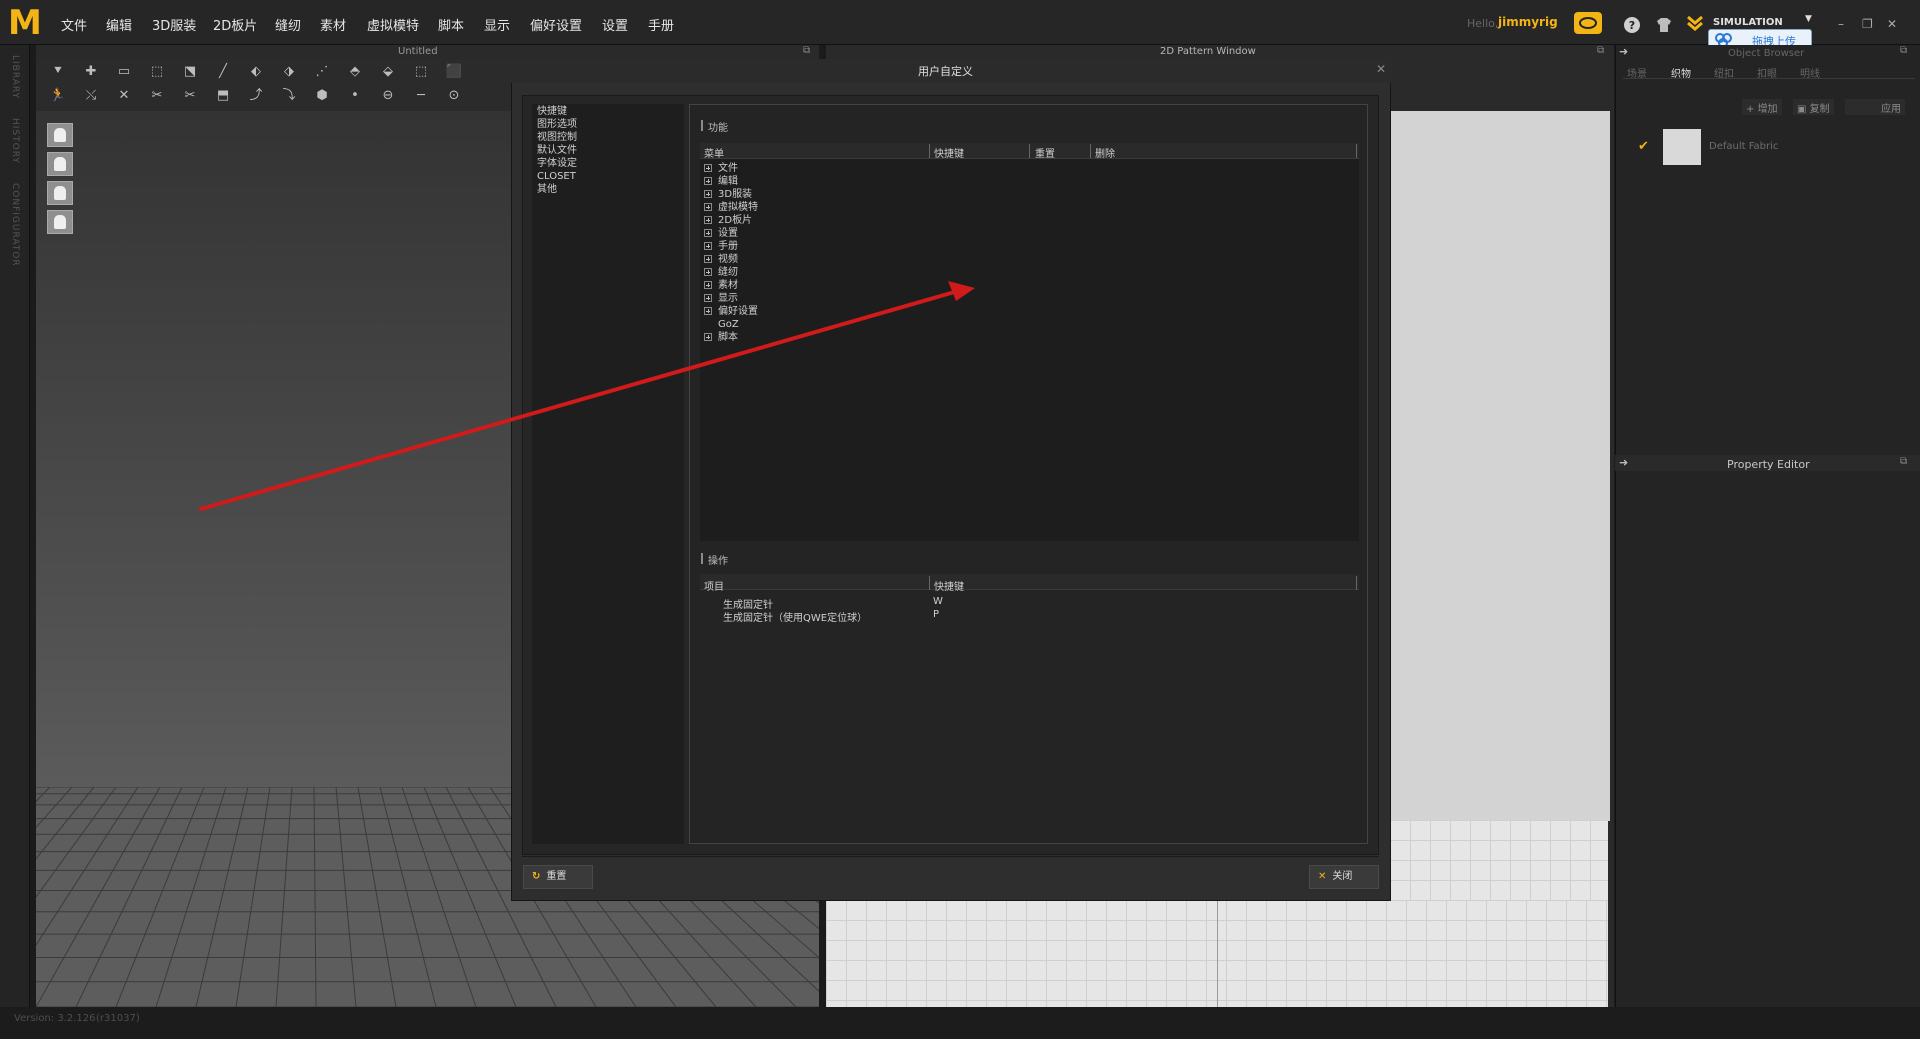 The height and width of the screenshot is (1039, 1920). I want to click on apply-fabric-button: 应用, so click(1875, 107).